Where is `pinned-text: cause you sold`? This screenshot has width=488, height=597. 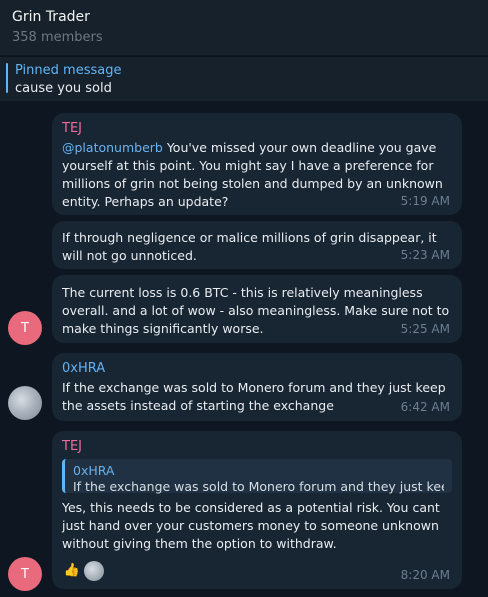 pinned-text: cause you sold is located at coordinates (63, 88).